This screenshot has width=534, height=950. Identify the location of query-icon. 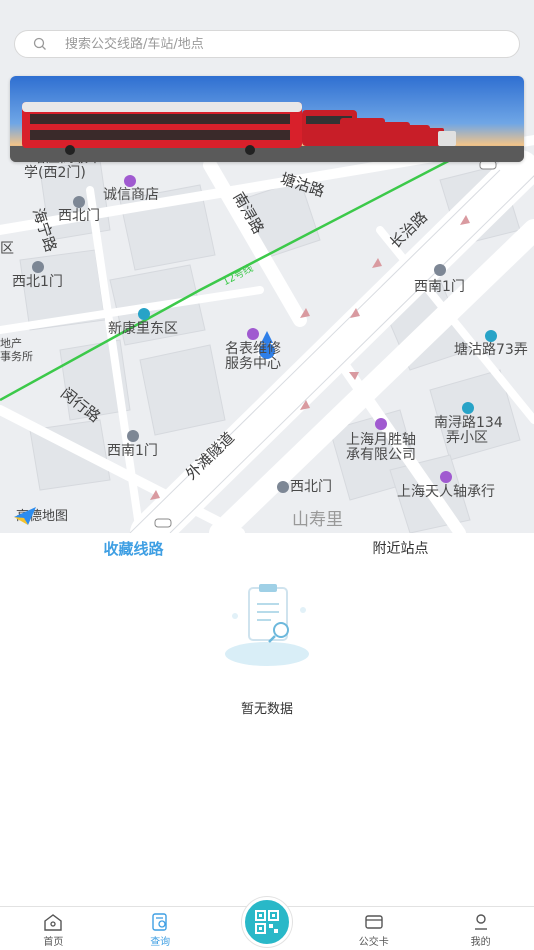
(159, 922).